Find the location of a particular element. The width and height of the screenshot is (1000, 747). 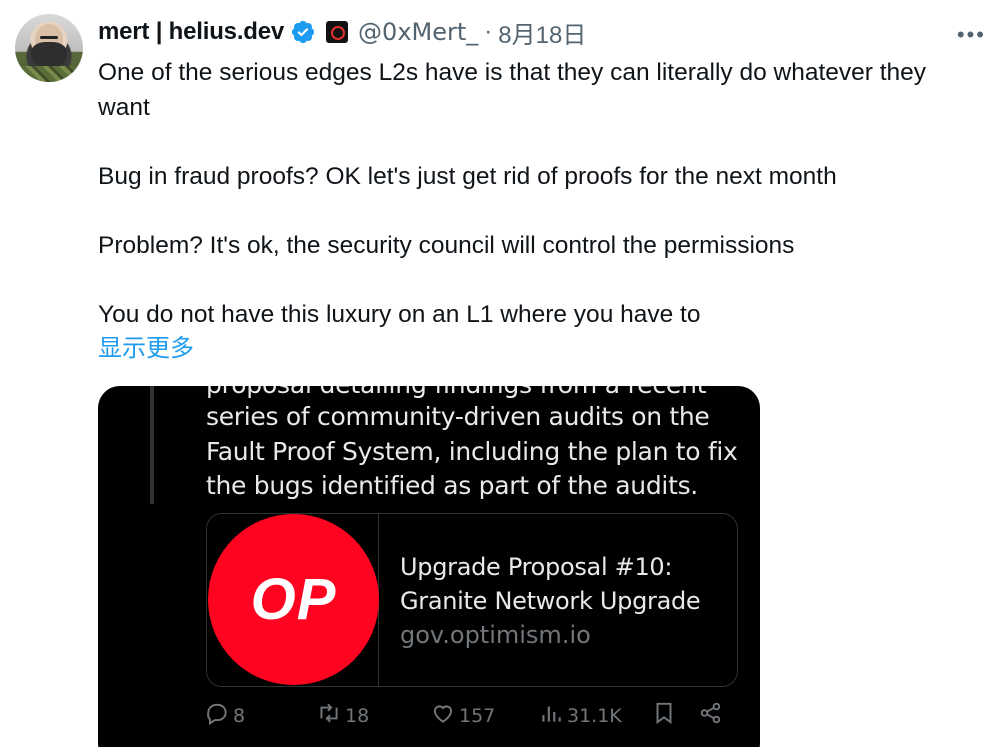

avatar-shirt is located at coordinates (49, 74).